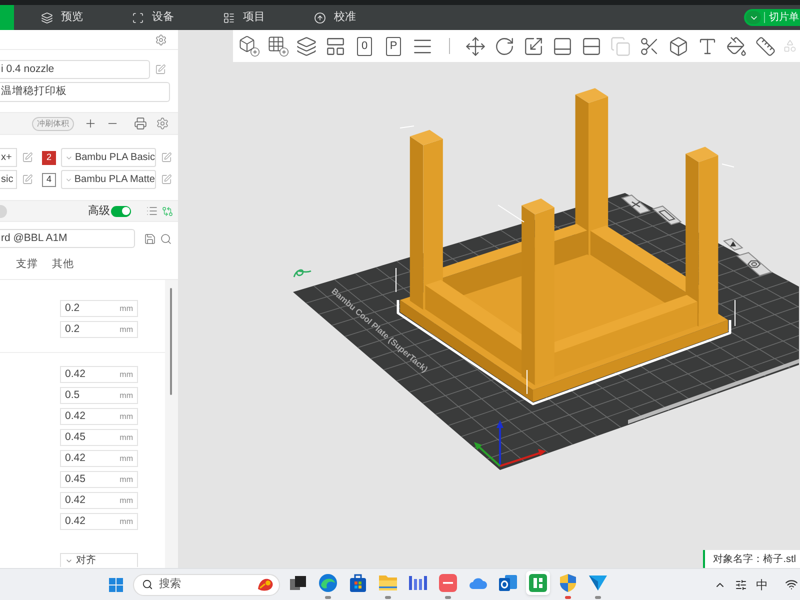 The image size is (800, 600). Describe the element at coordinates (229, 18) in the screenshot. I see `list-icon` at that location.